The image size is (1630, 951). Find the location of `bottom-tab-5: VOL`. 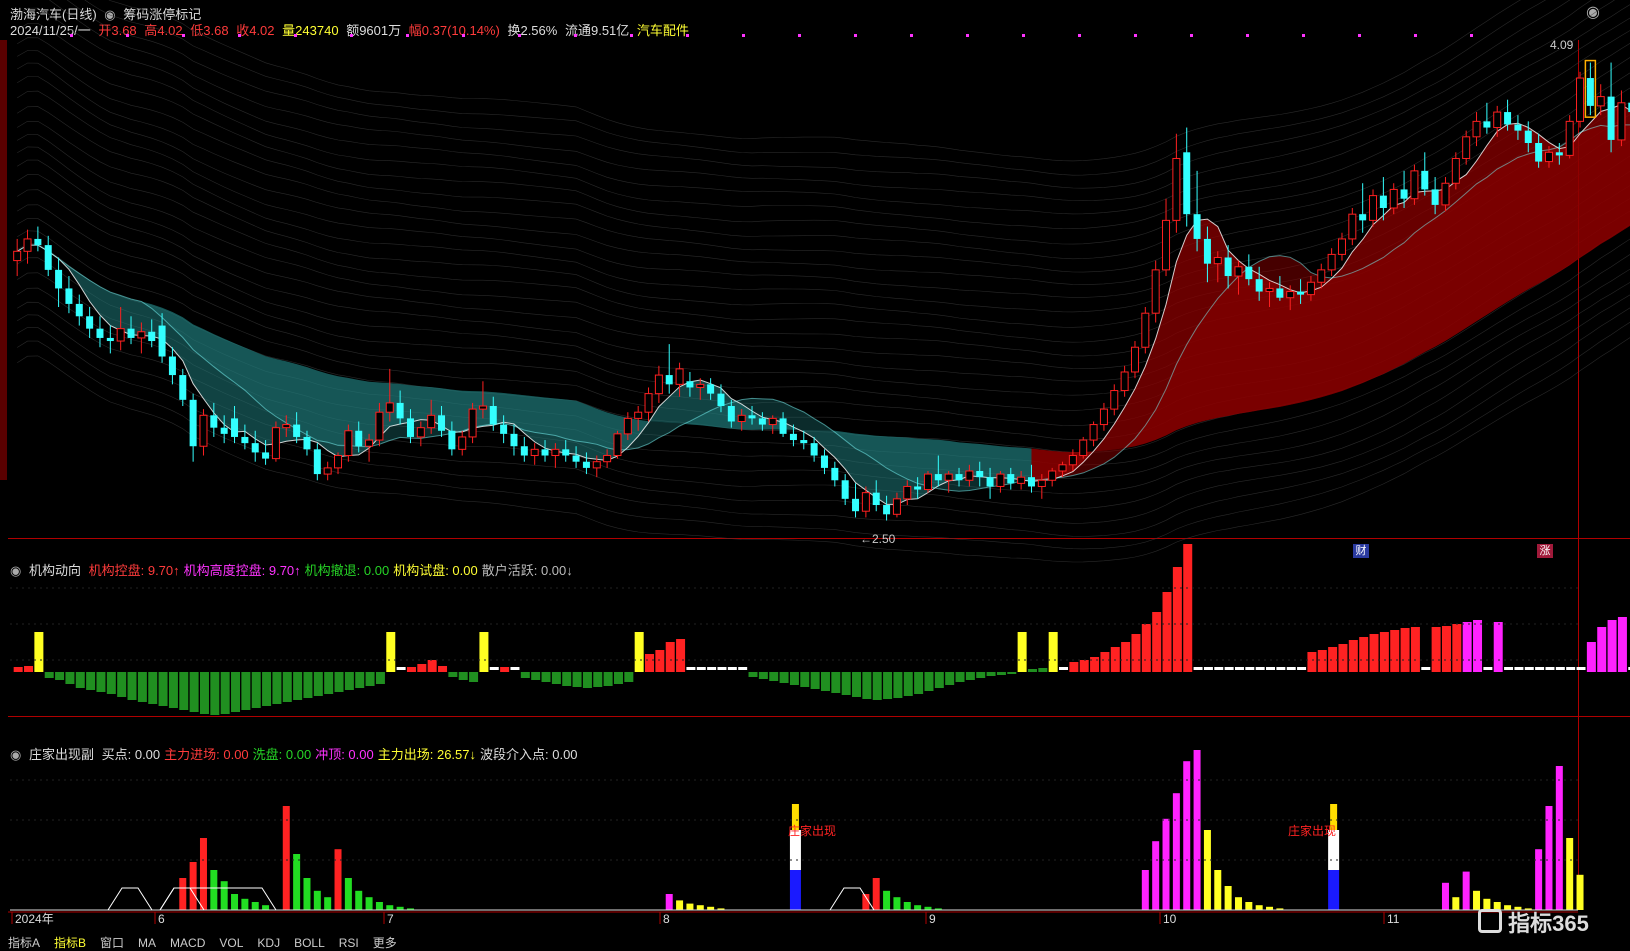

bottom-tab-5: VOL is located at coordinates (231, 943).